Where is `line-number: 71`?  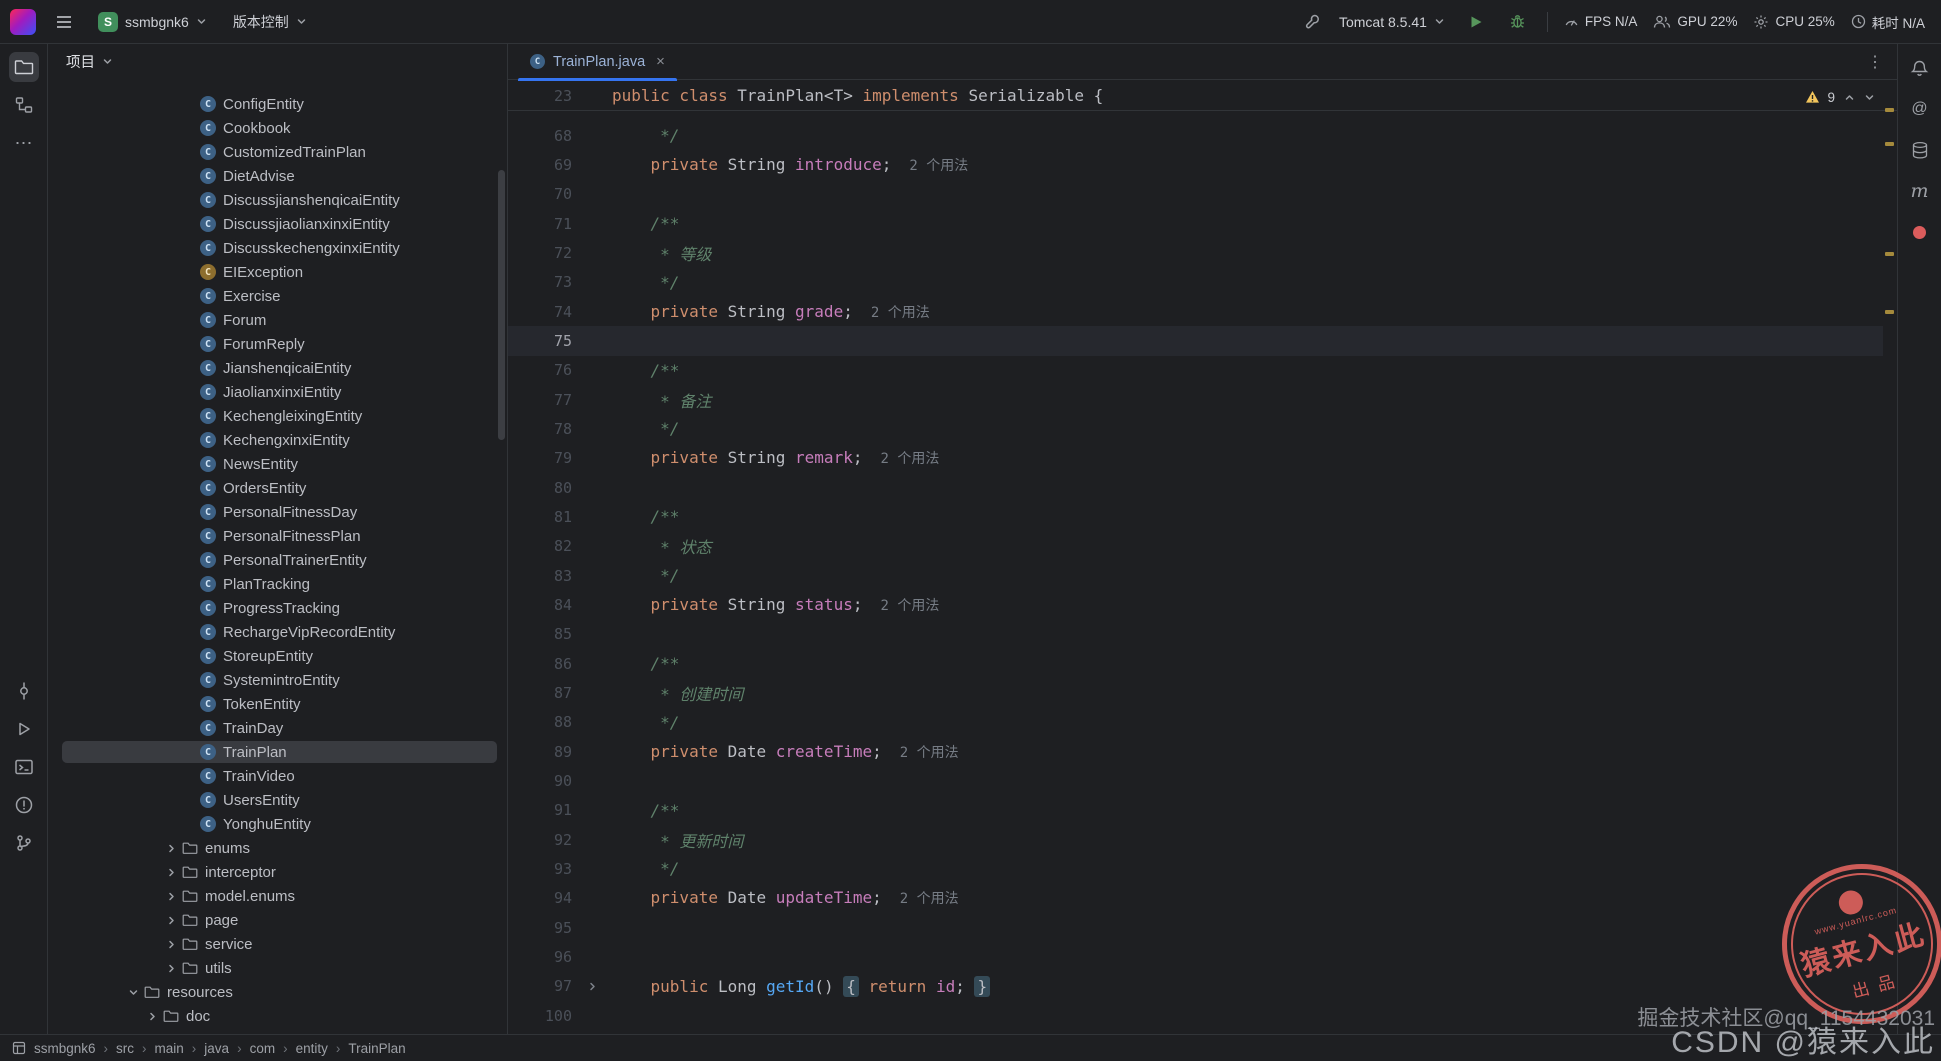 line-number: 71 is located at coordinates (540, 224).